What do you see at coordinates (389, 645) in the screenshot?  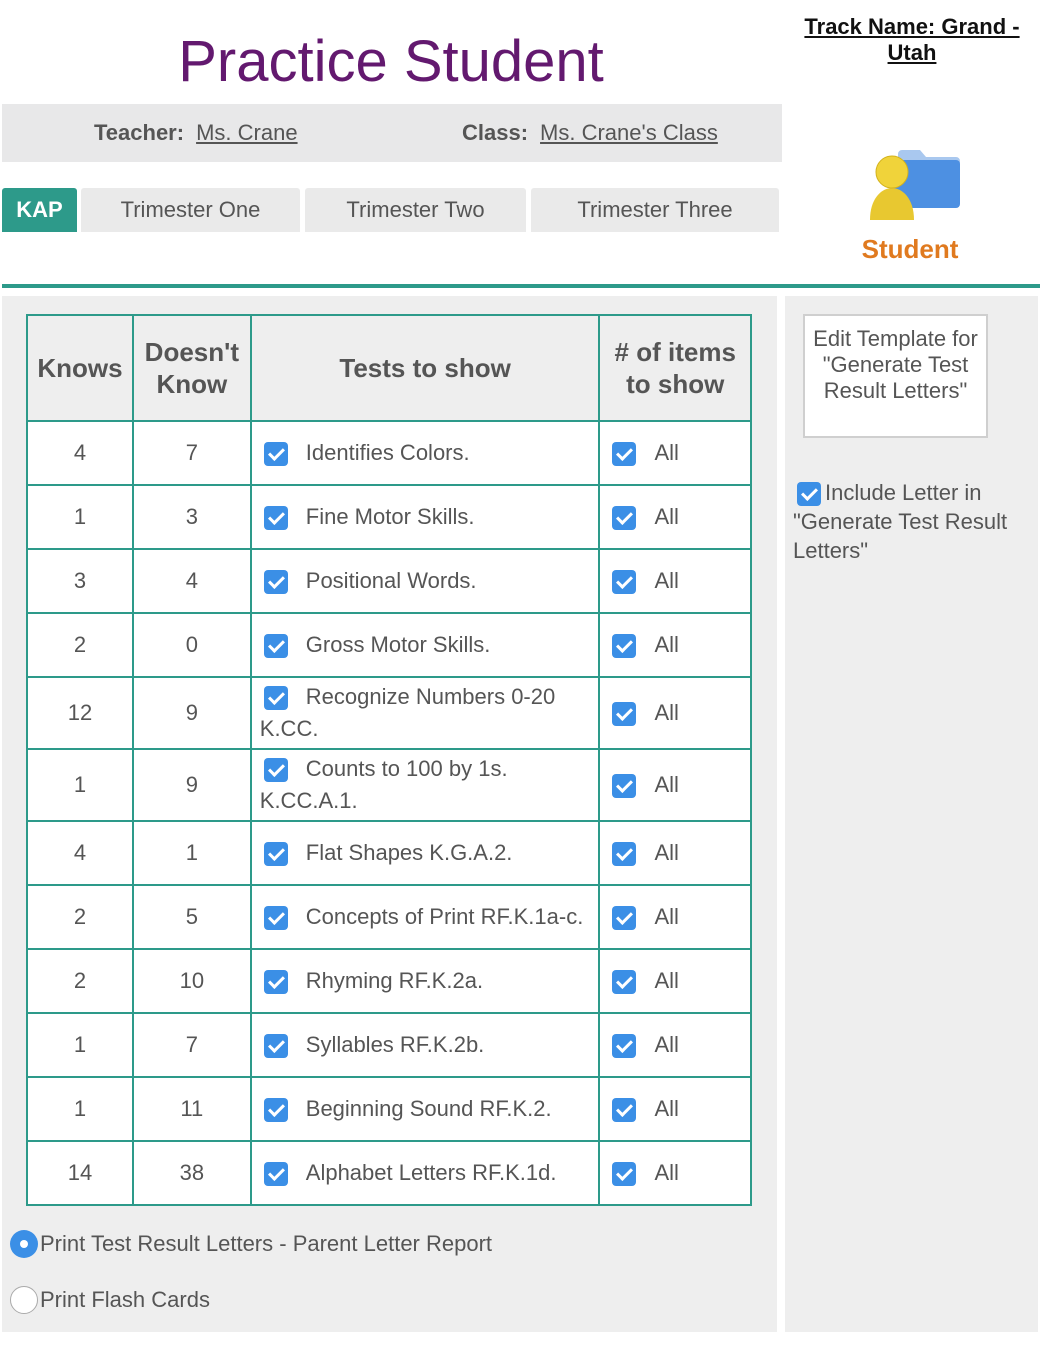 I see `table-row: 2 0 Gross Motor Skills. All` at bounding box center [389, 645].